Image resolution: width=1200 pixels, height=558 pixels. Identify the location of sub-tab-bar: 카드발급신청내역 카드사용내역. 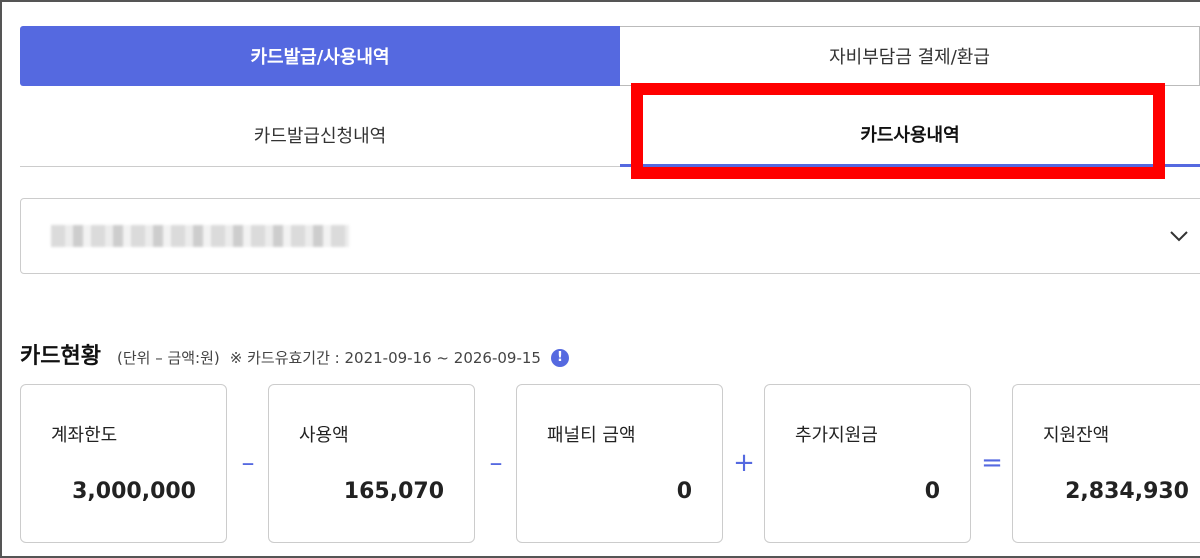
(610, 135).